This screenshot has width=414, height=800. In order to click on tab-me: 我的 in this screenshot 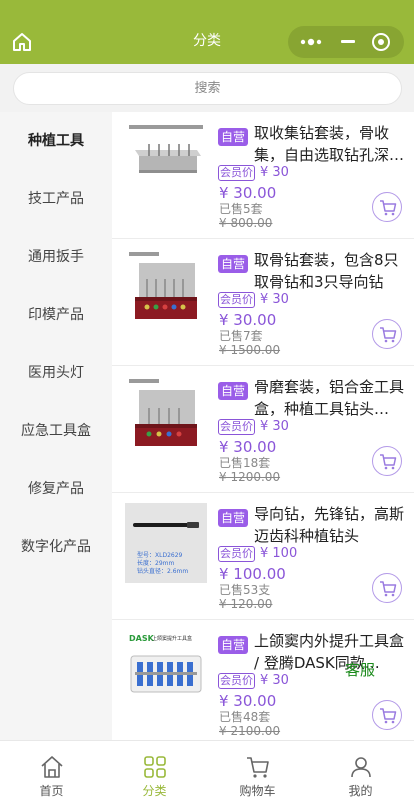, I will do `click(360, 770)`.